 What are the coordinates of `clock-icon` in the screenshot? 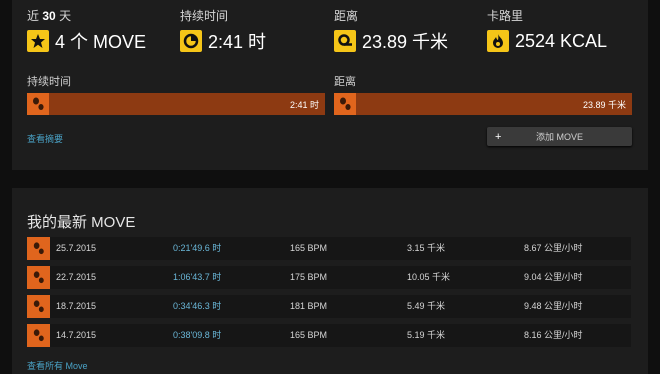 It's located at (191, 41).